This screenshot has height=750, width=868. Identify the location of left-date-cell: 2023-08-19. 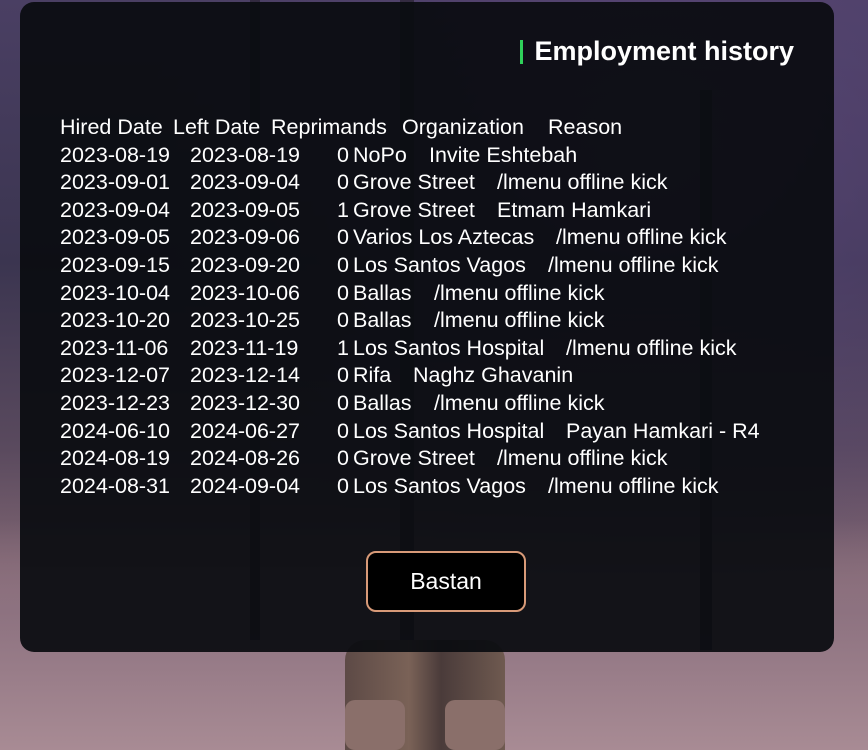
(245, 154).